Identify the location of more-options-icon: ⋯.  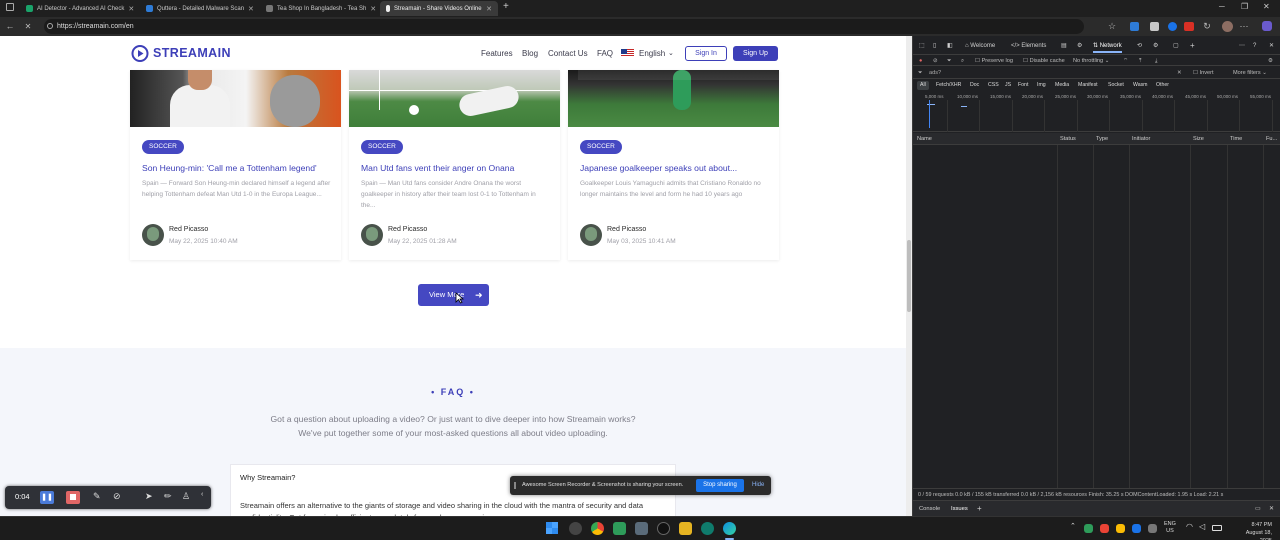
(1242, 46).